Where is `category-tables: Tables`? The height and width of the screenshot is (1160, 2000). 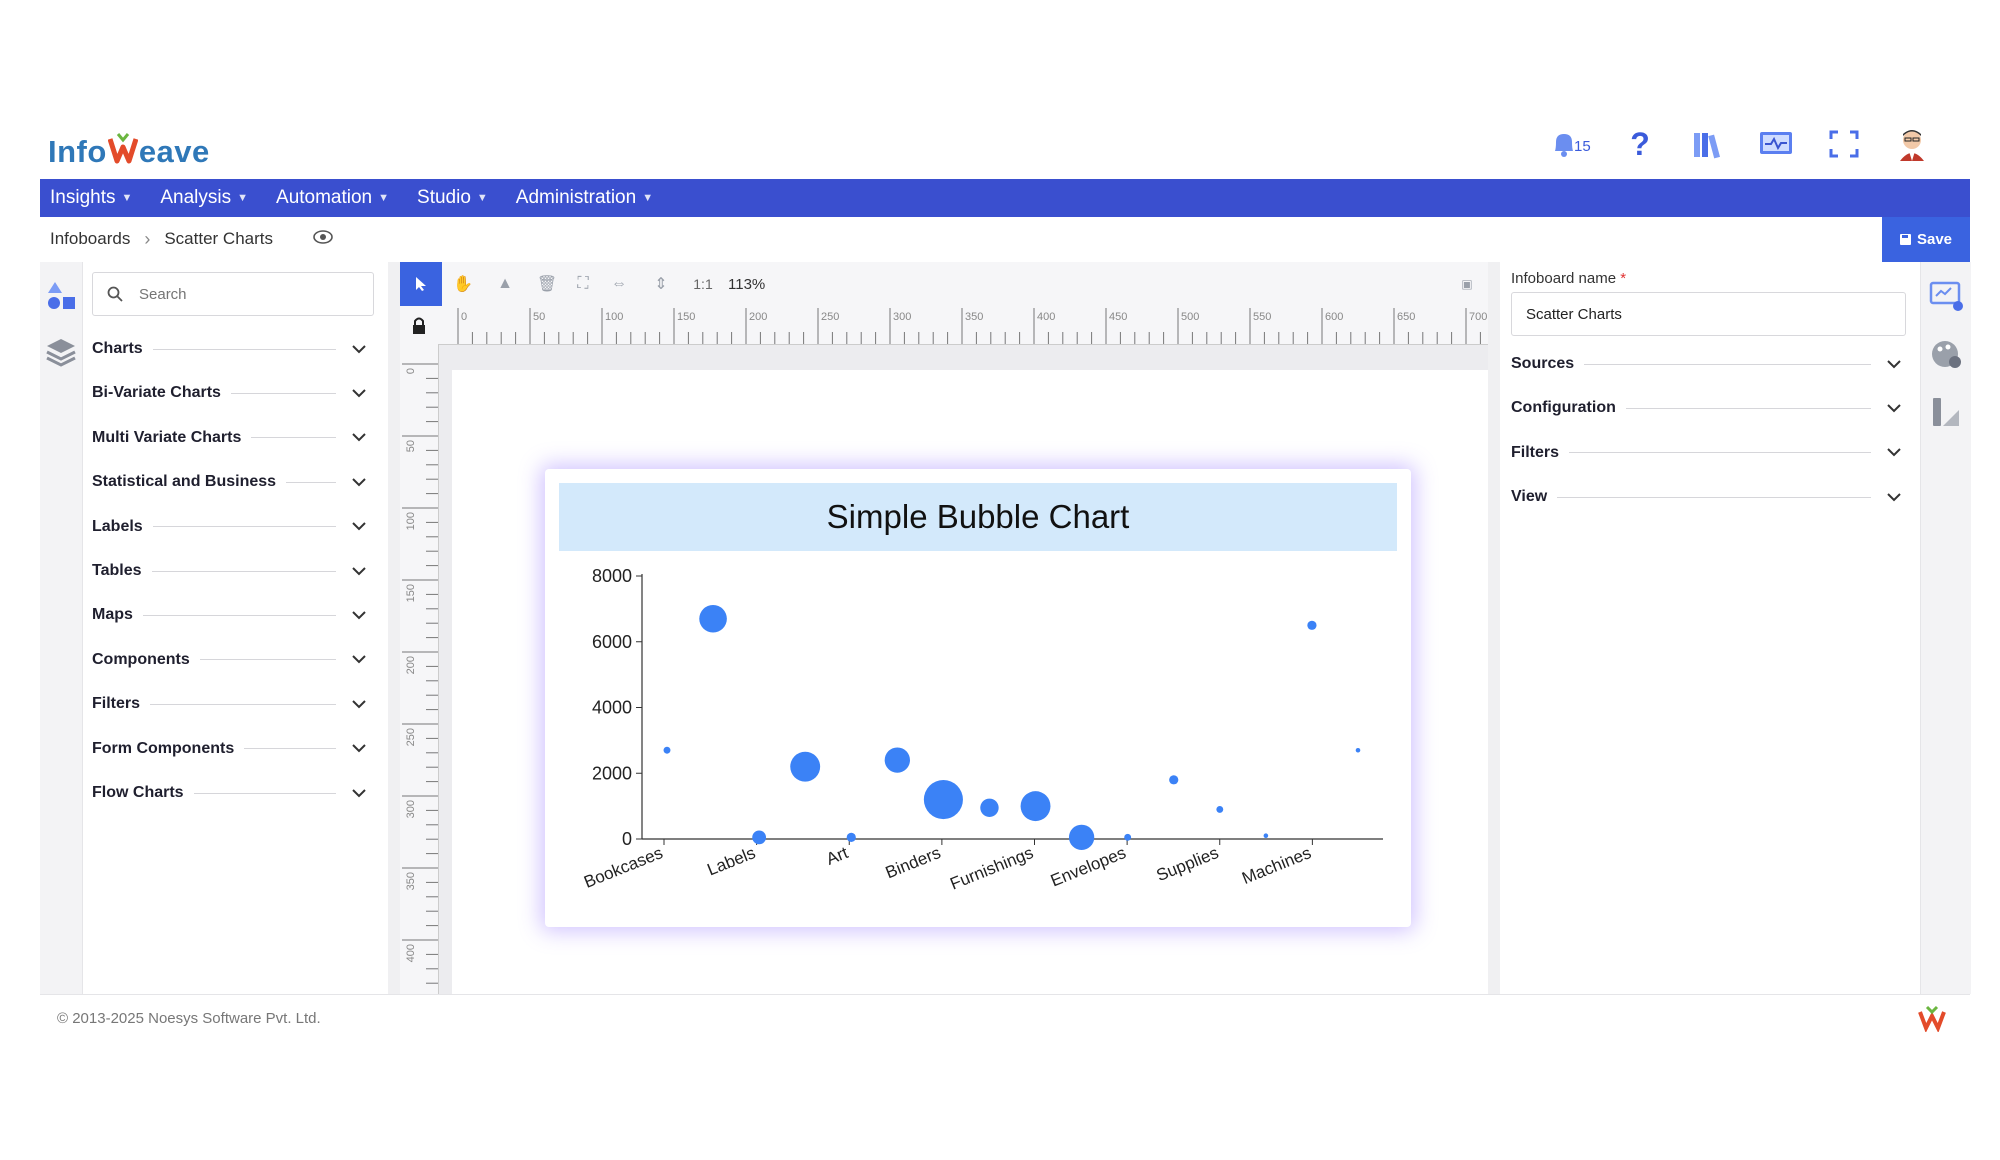 category-tables: Tables is located at coordinates (230, 571).